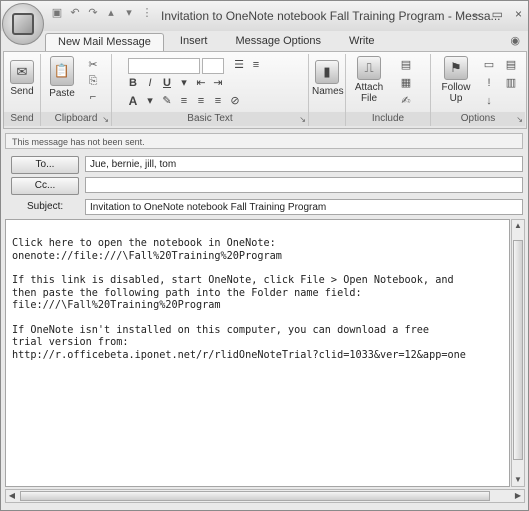 The height and width of the screenshot is (511, 529). I want to click on send-group: ✉ Send Send, so click(22, 90).